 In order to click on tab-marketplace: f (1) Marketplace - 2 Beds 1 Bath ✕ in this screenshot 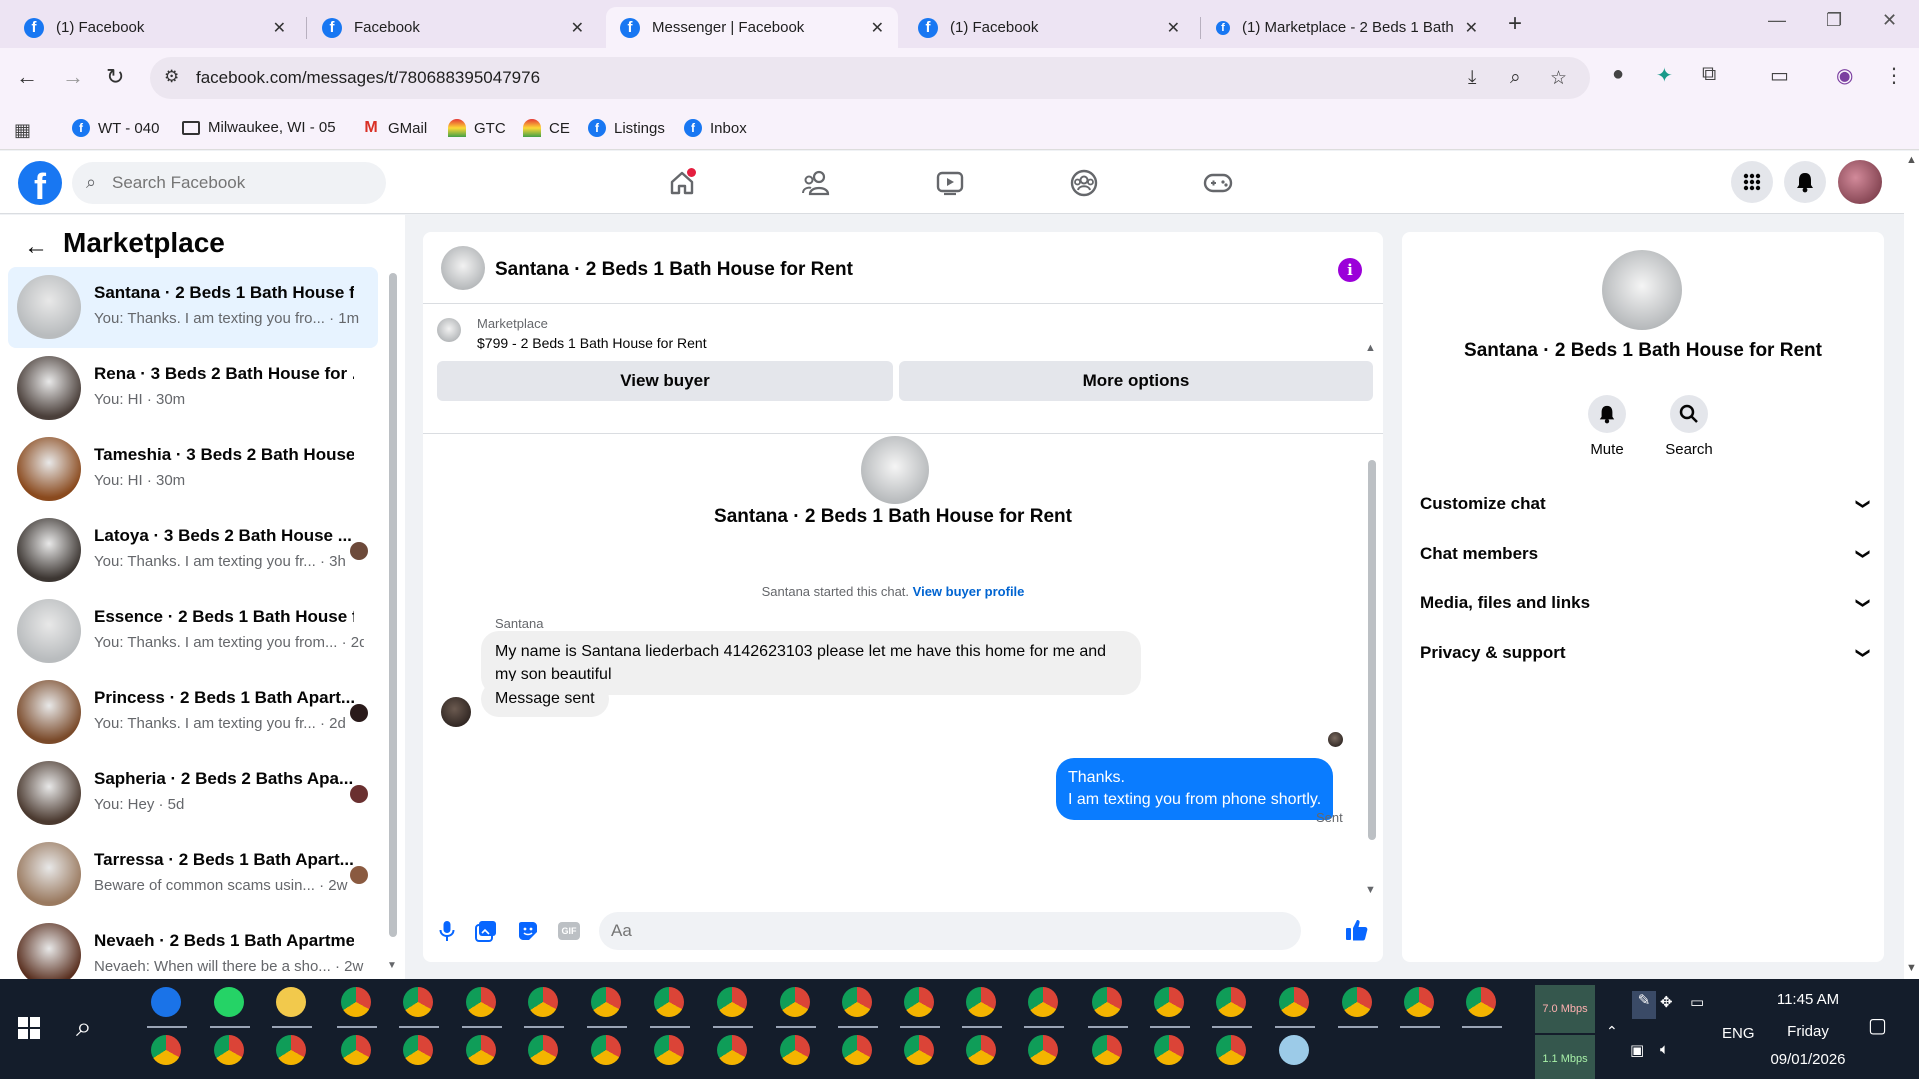, I will do `click(1347, 27)`.